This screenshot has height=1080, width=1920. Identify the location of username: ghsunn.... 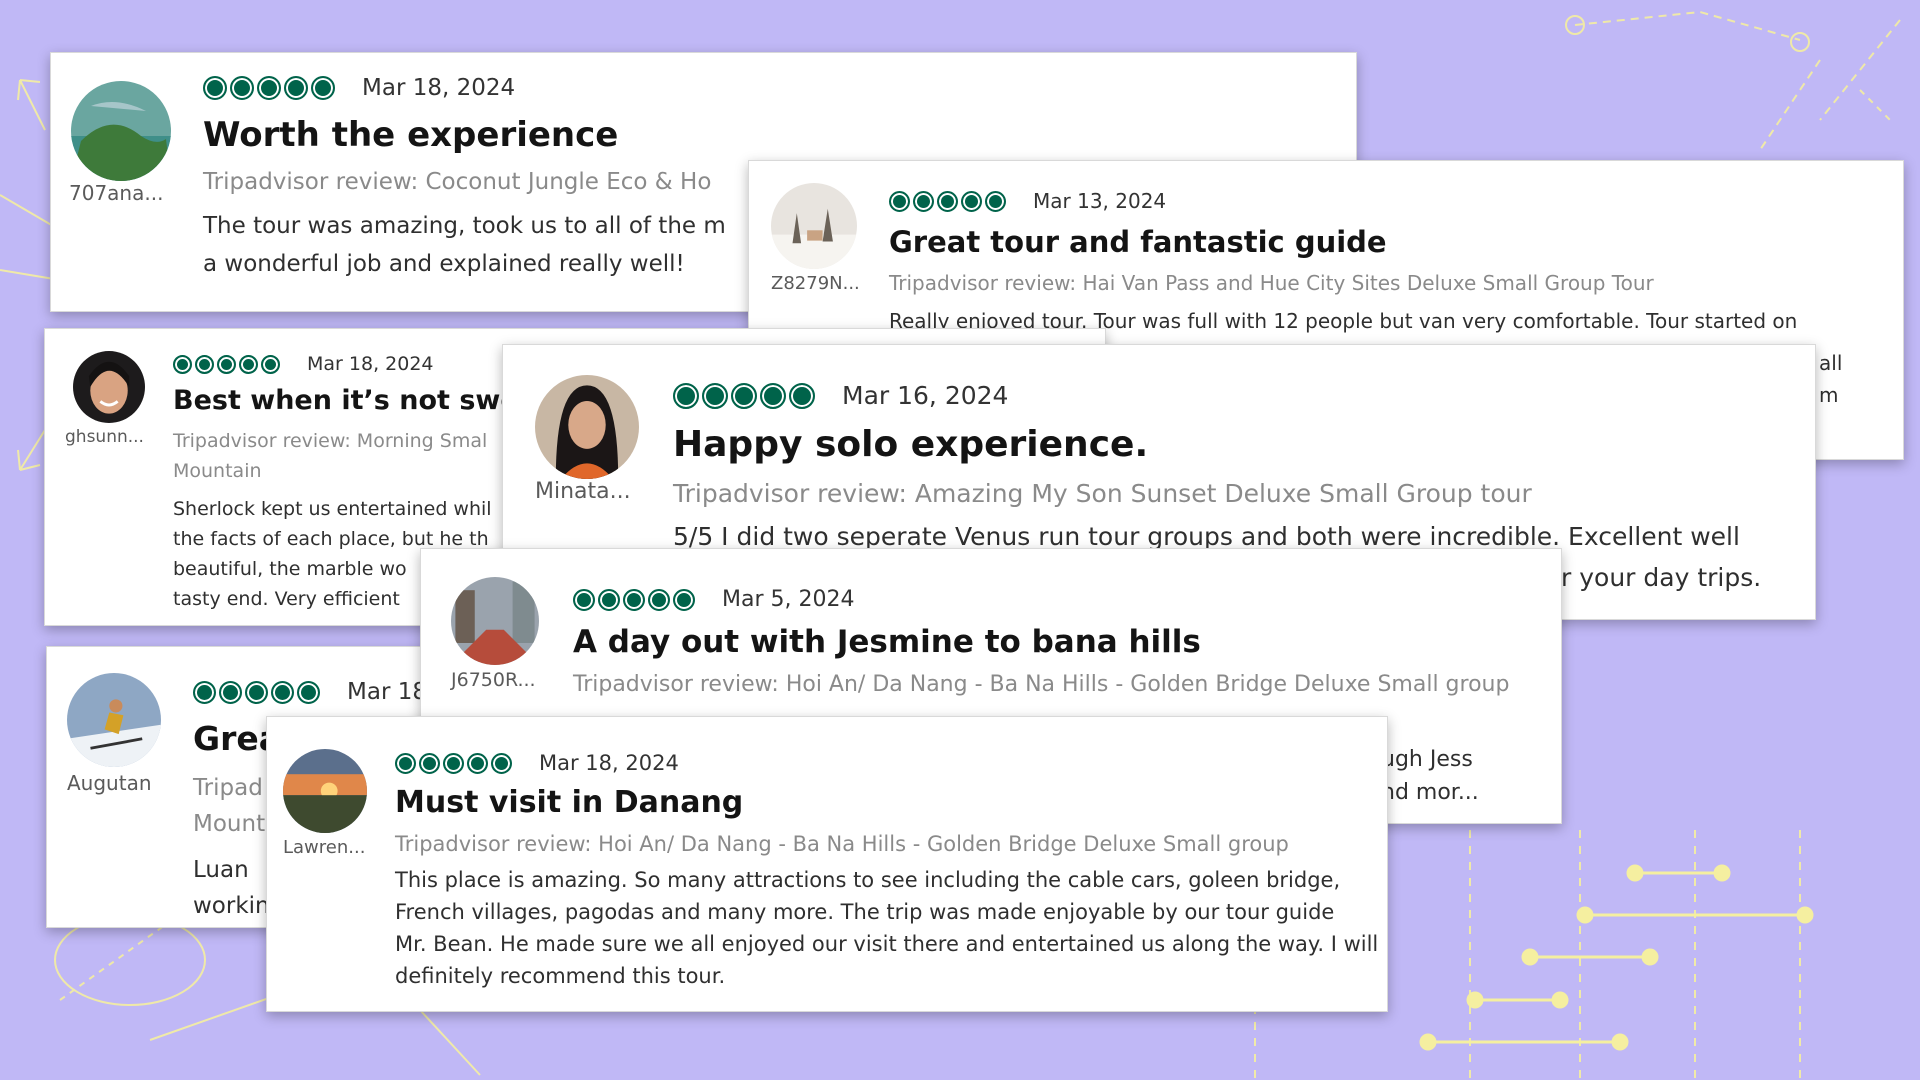
(104, 437).